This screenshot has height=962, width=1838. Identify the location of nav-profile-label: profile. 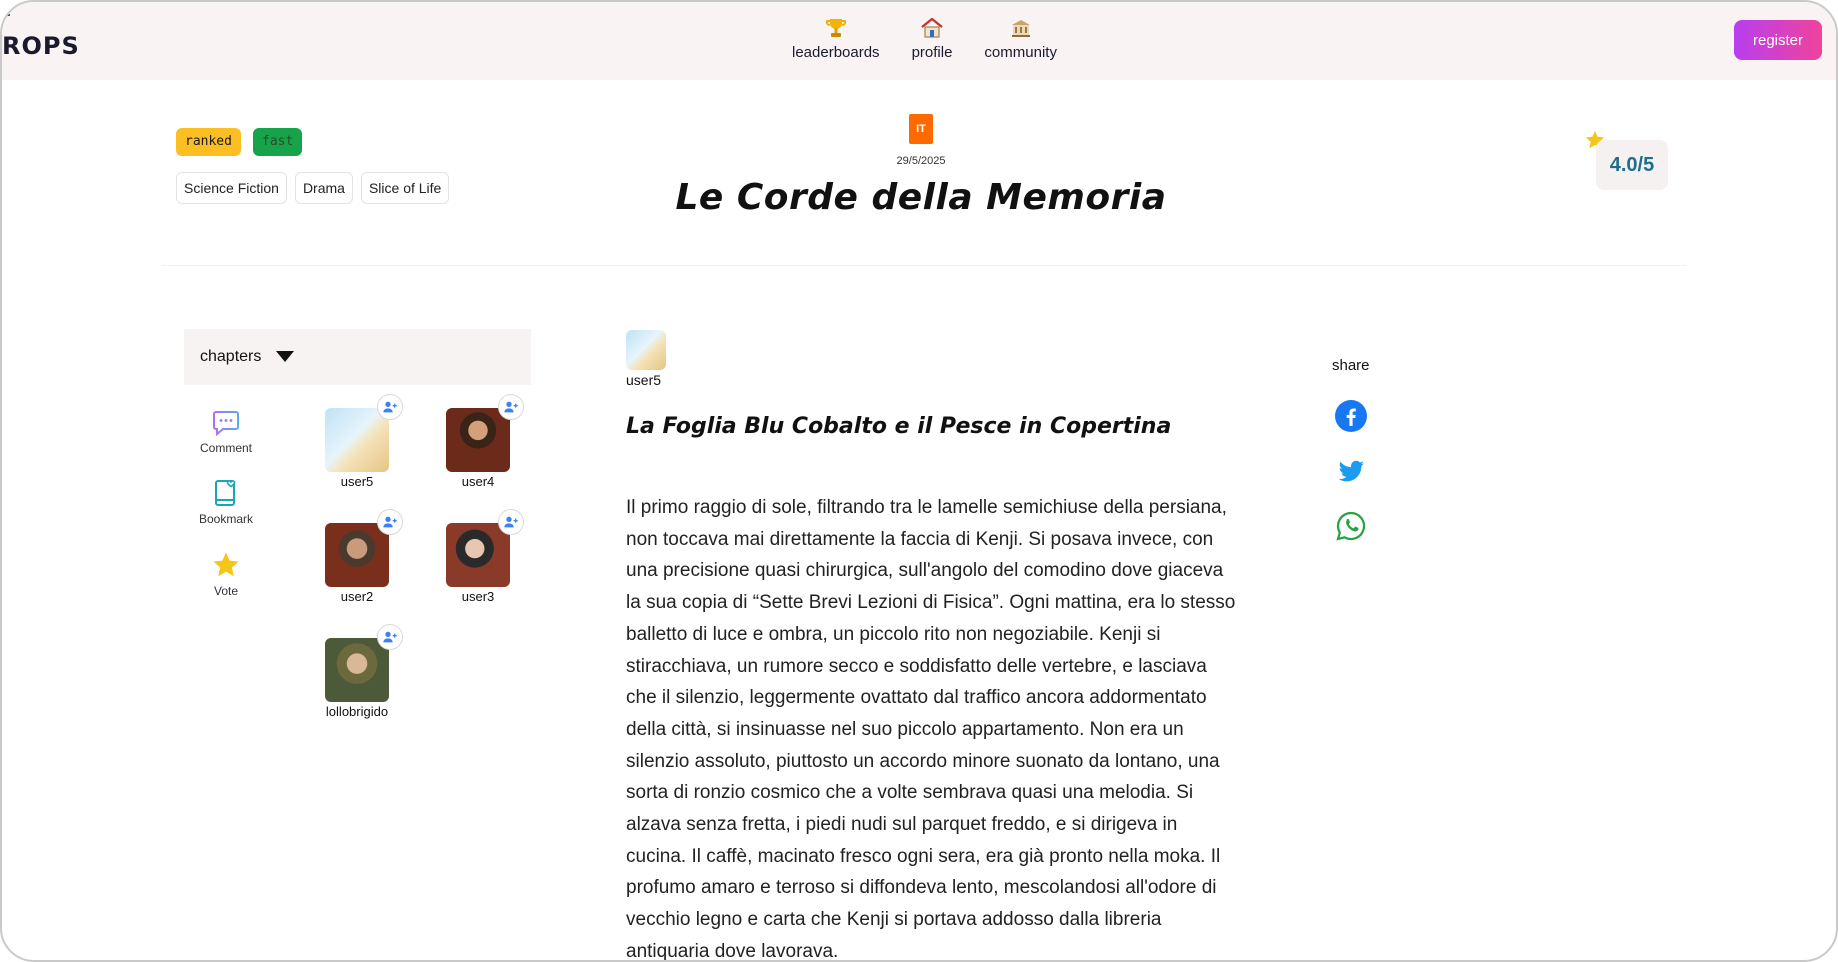
(932, 52).